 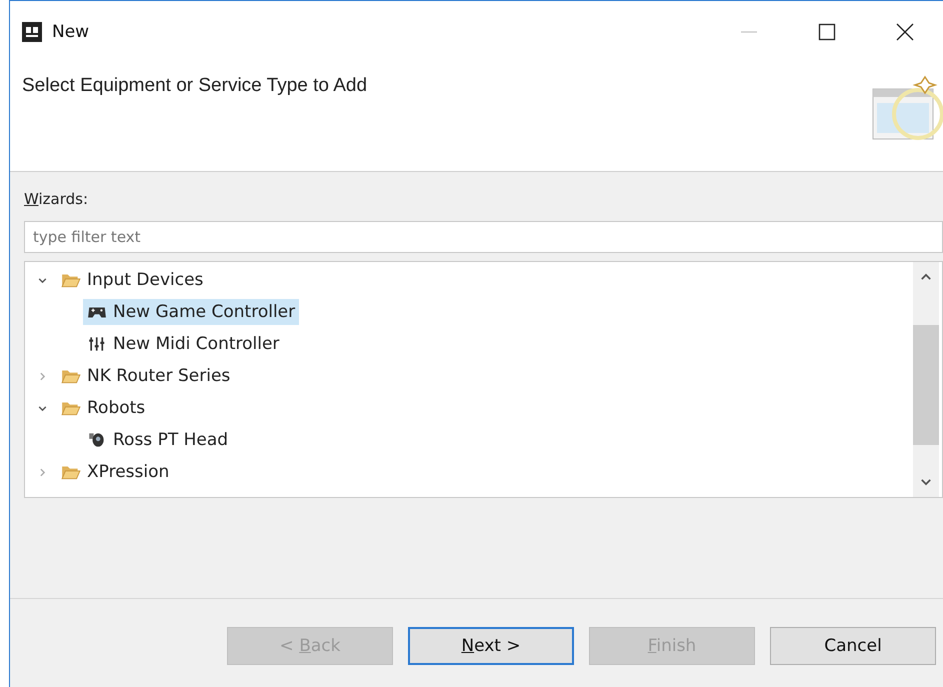 What do you see at coordinates (483, 237) in the screenshot?
I see `filter-field: type filter text` at bounding box center [483, 237].